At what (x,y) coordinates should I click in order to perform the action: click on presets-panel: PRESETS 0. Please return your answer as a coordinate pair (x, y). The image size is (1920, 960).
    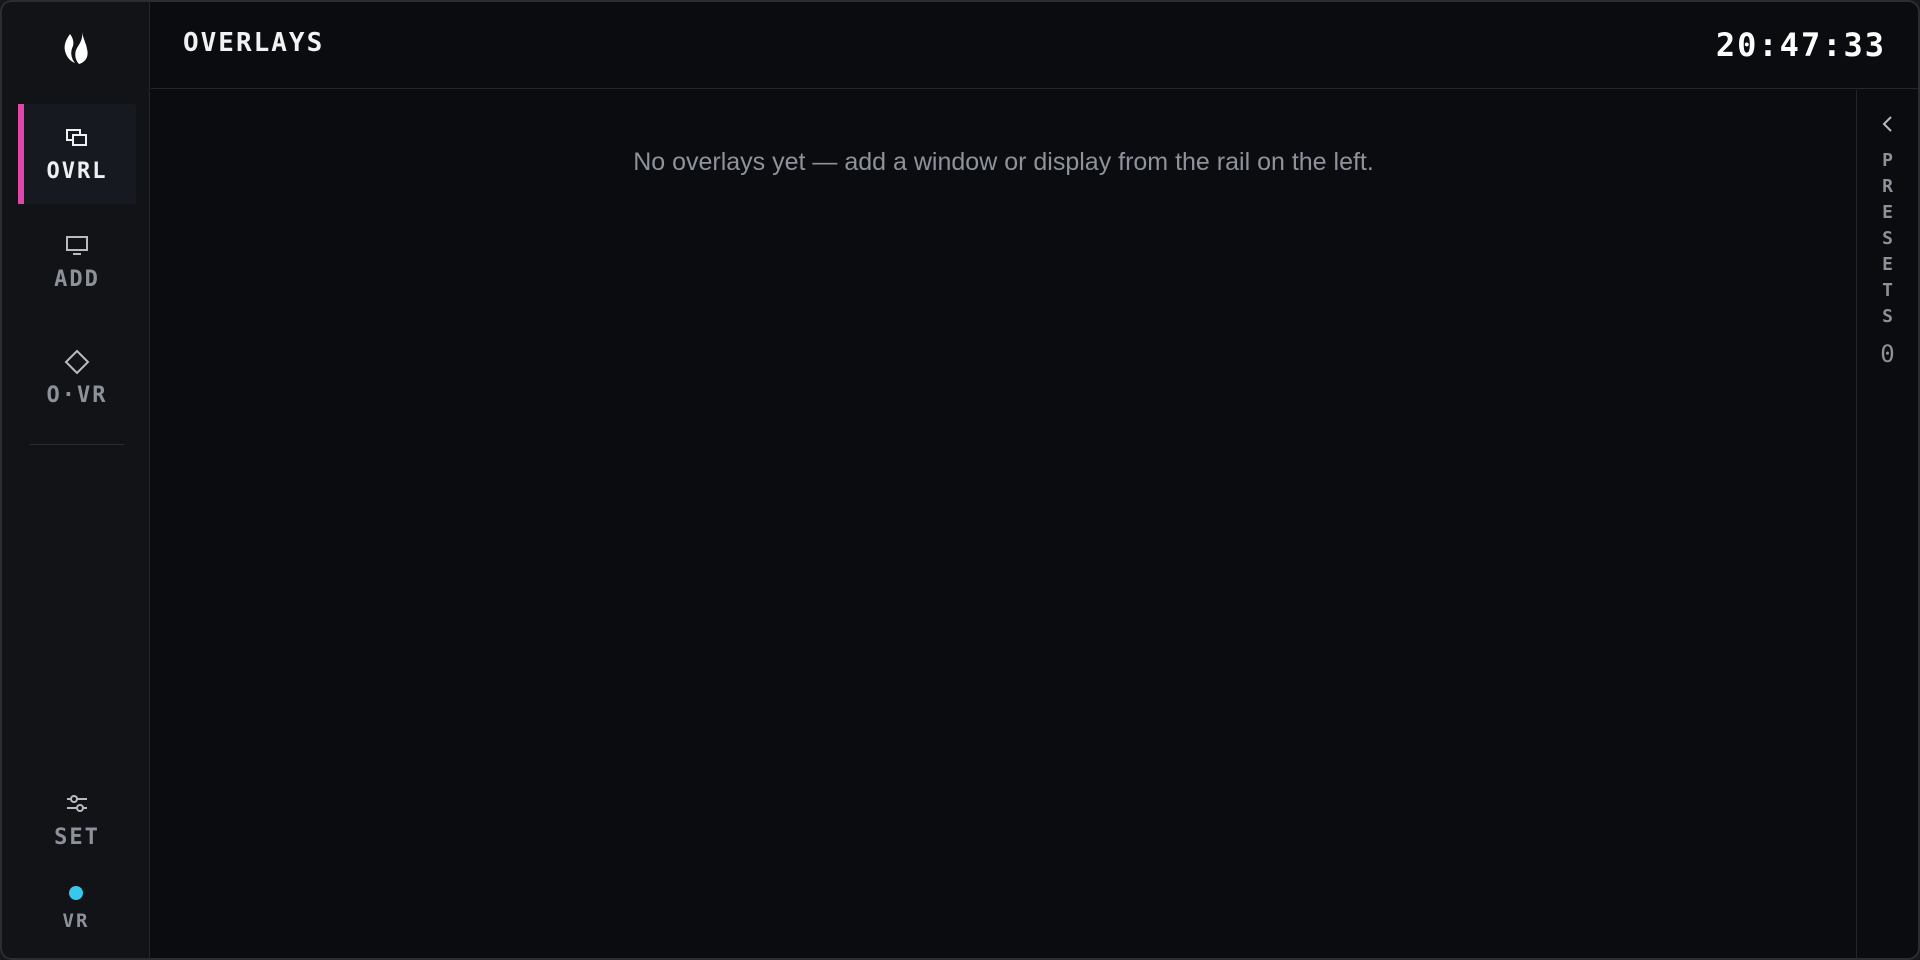
    Looking at the image, I should click on (1887, 524).